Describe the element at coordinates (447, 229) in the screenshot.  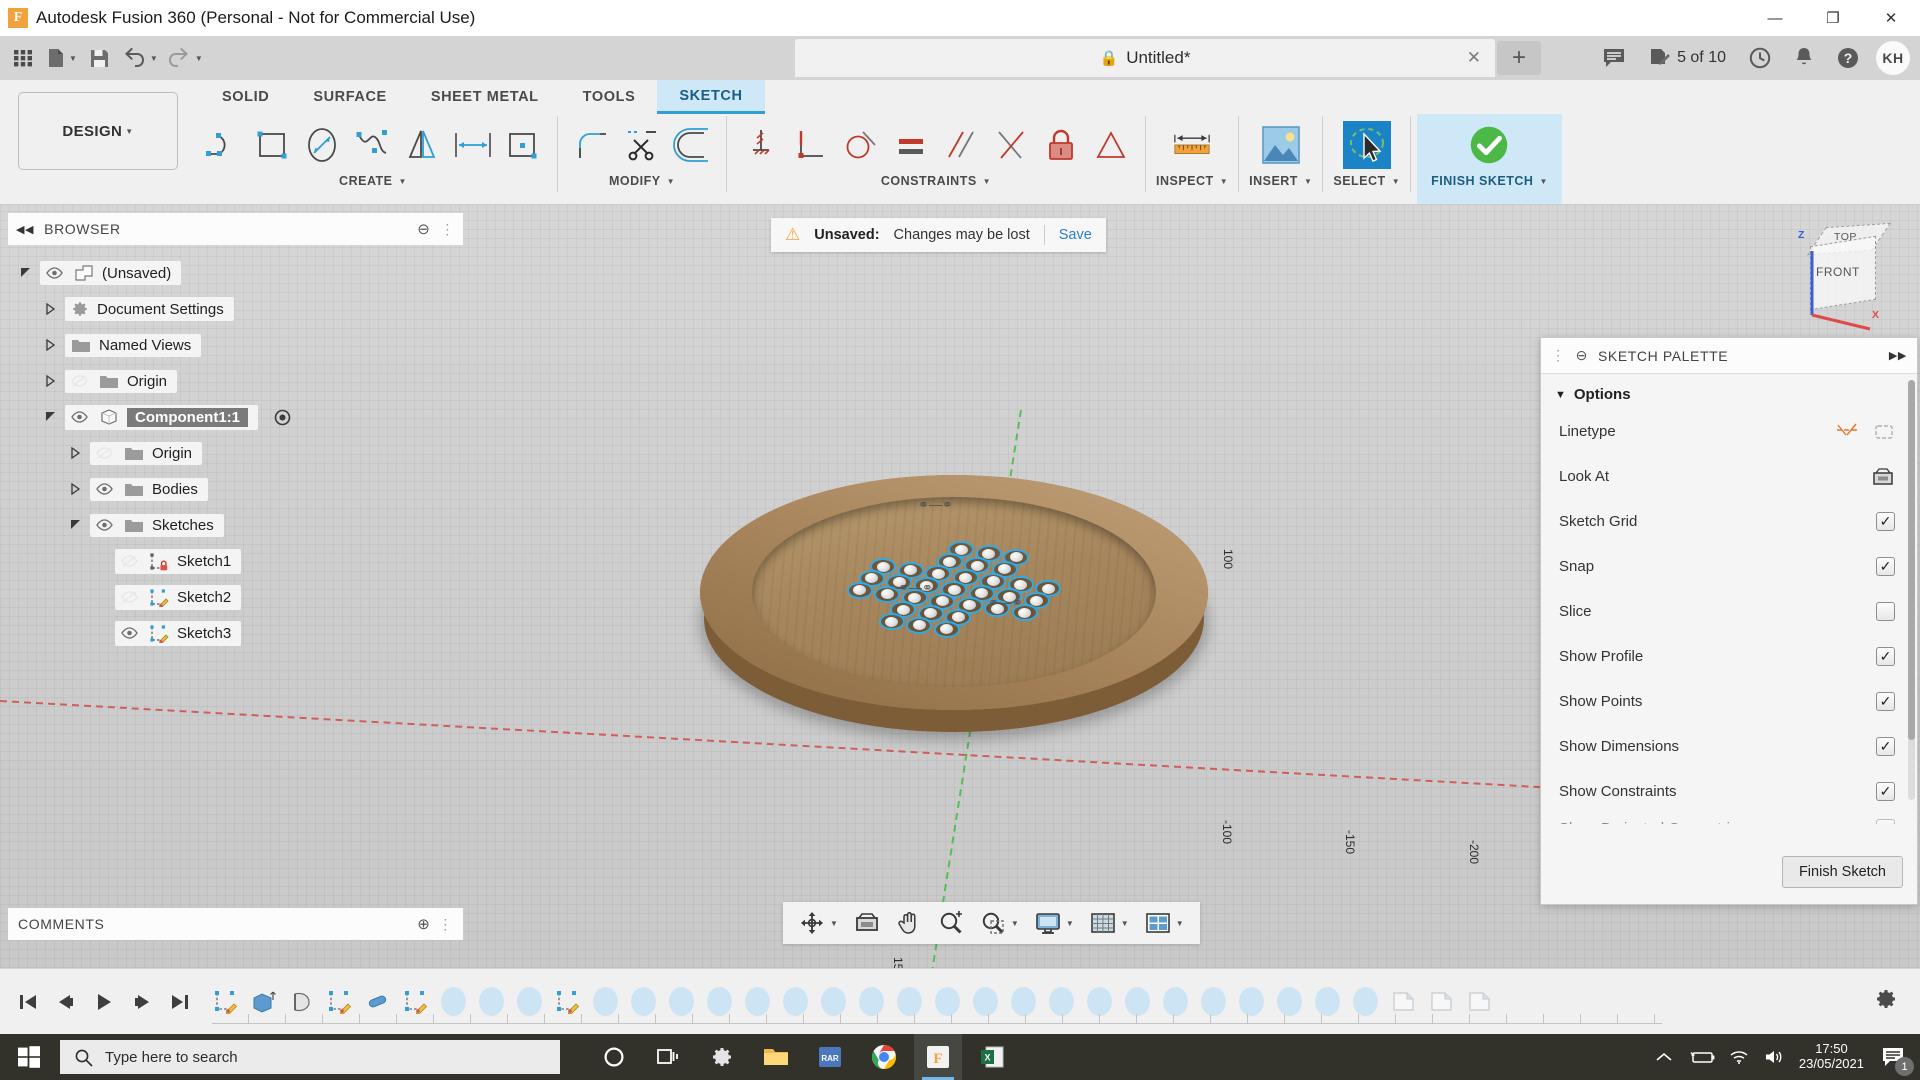
I see `panel-resize-handle: ⋮` at that location.